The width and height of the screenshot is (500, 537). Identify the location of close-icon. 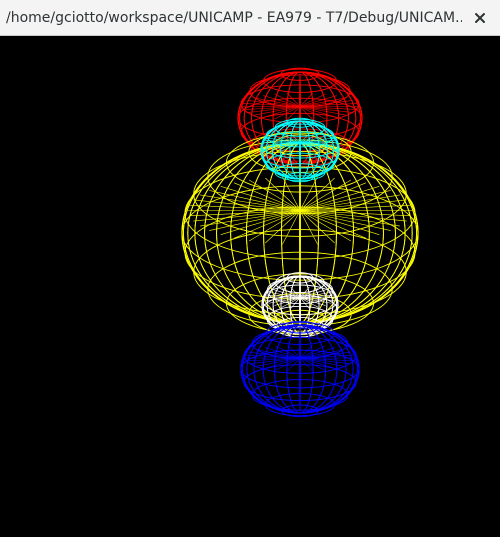
(480, 18).